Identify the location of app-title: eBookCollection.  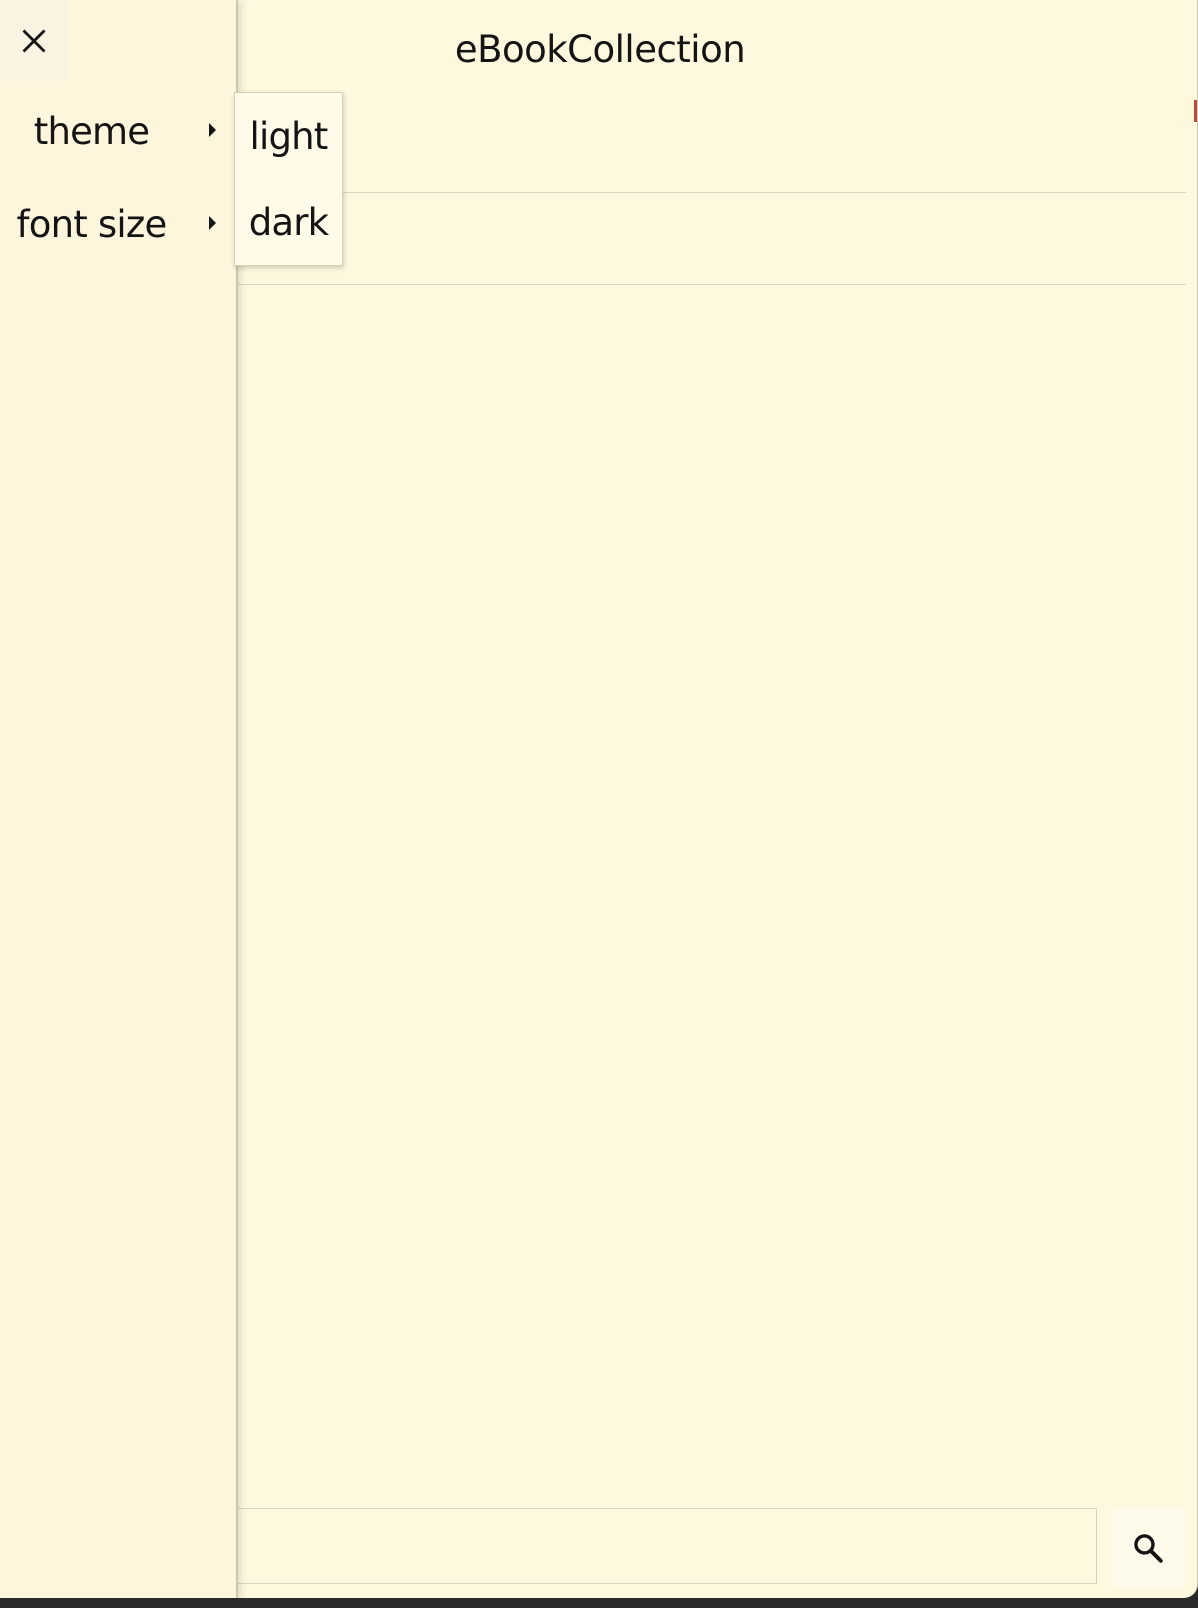
(600, 49).